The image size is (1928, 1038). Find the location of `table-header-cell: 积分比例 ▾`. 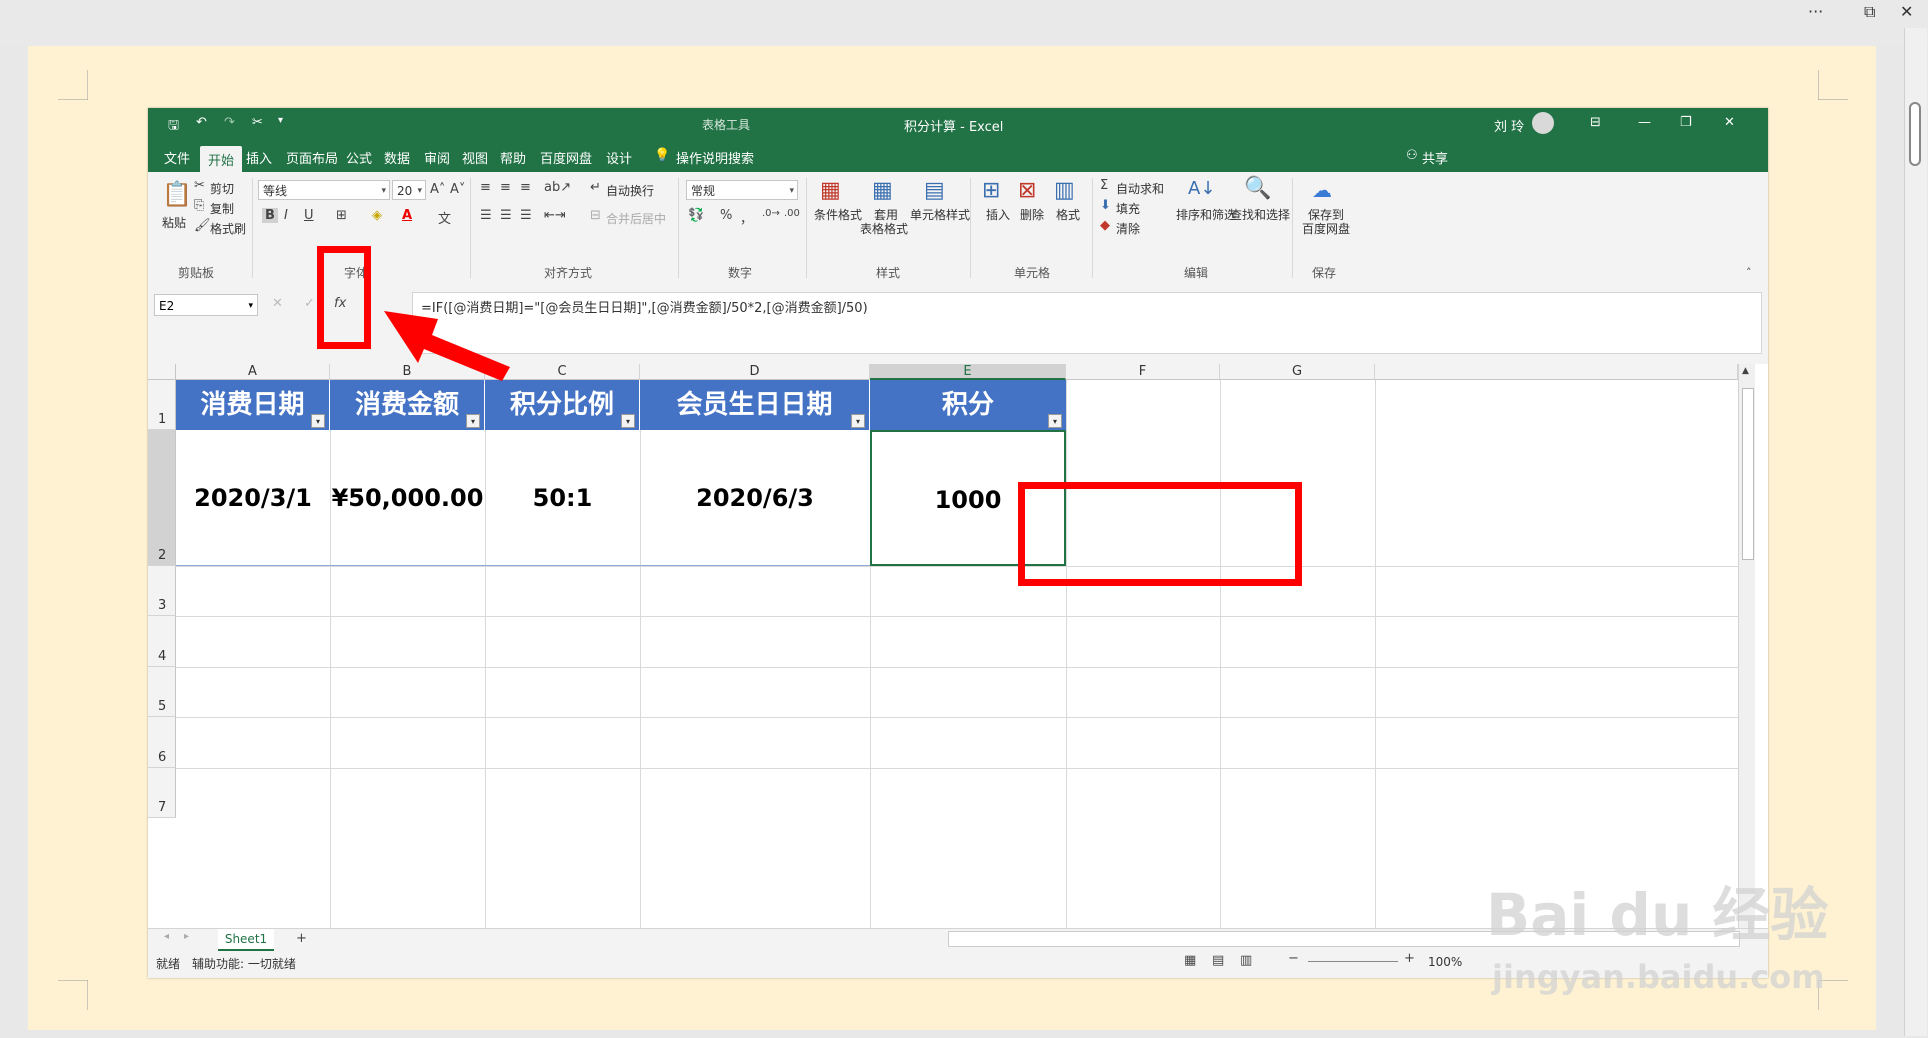

table-header-cell: 积分比例 ▾ is located at coordinates (562, 405).